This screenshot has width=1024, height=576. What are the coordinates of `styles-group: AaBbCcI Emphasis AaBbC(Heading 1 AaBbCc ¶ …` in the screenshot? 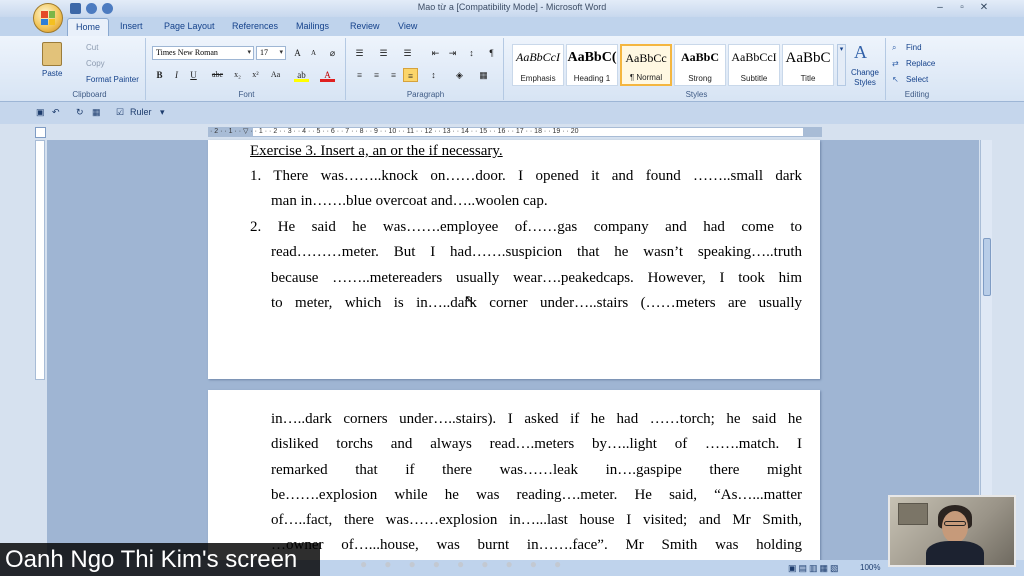 It's located at (697, 69).